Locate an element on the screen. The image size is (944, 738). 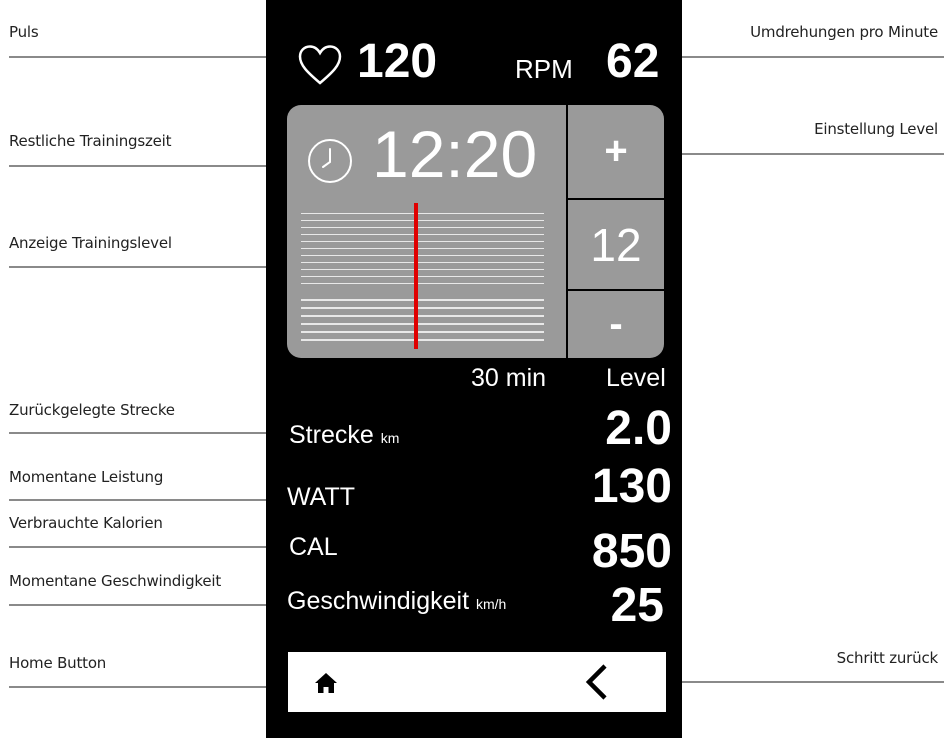
speed-label-text: Geschwindigkeit is located at coordinates (378, 601).